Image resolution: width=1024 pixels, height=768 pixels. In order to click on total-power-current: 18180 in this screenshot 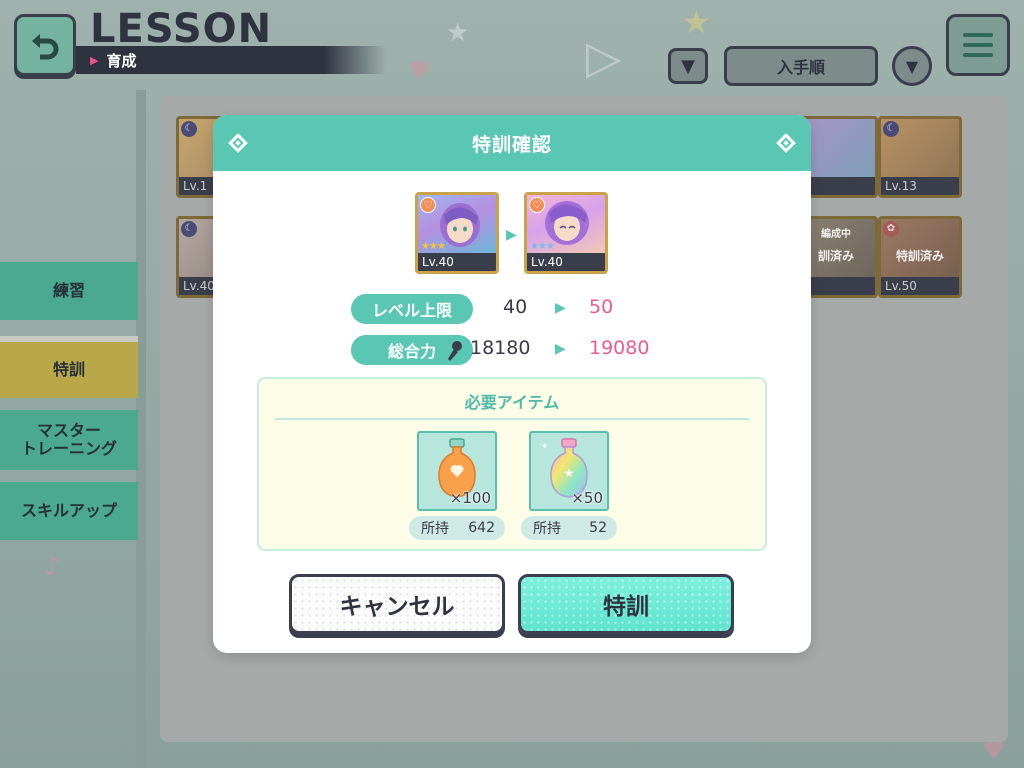, I will do `click(500, 348)`.